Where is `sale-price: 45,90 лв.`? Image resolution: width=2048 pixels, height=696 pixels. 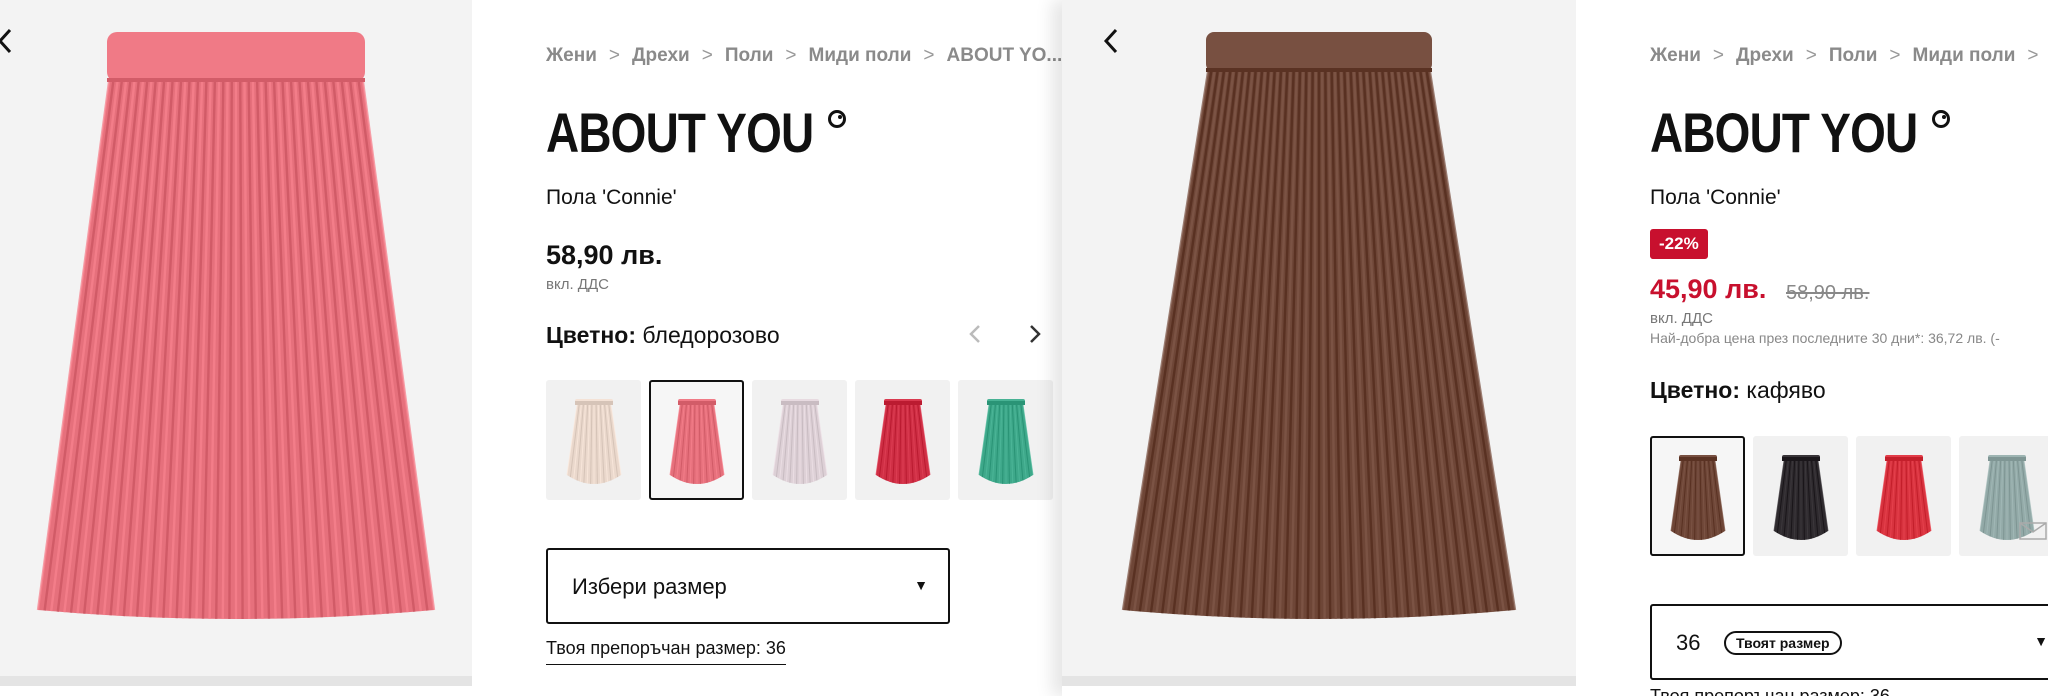
sale-price: 45,90 лв. is located at coordinates (1708, 289).